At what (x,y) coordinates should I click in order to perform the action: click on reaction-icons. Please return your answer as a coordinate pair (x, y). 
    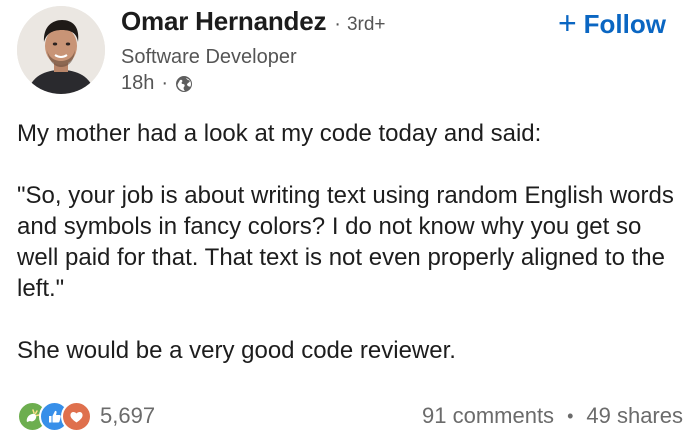
    Looking at the image, I should click on (54, 416).